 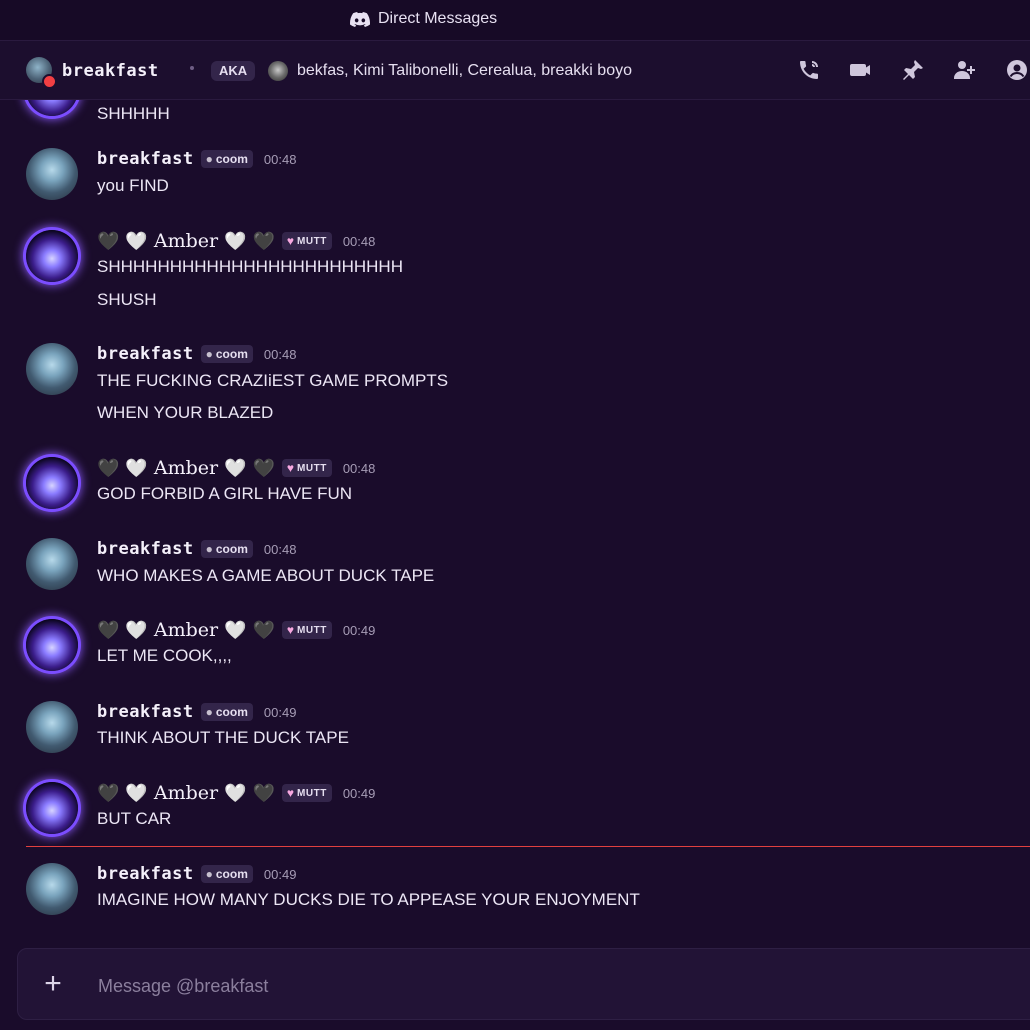 I want to click on message-text: LET ME COOK,,,,, so click(x=164, y=655).